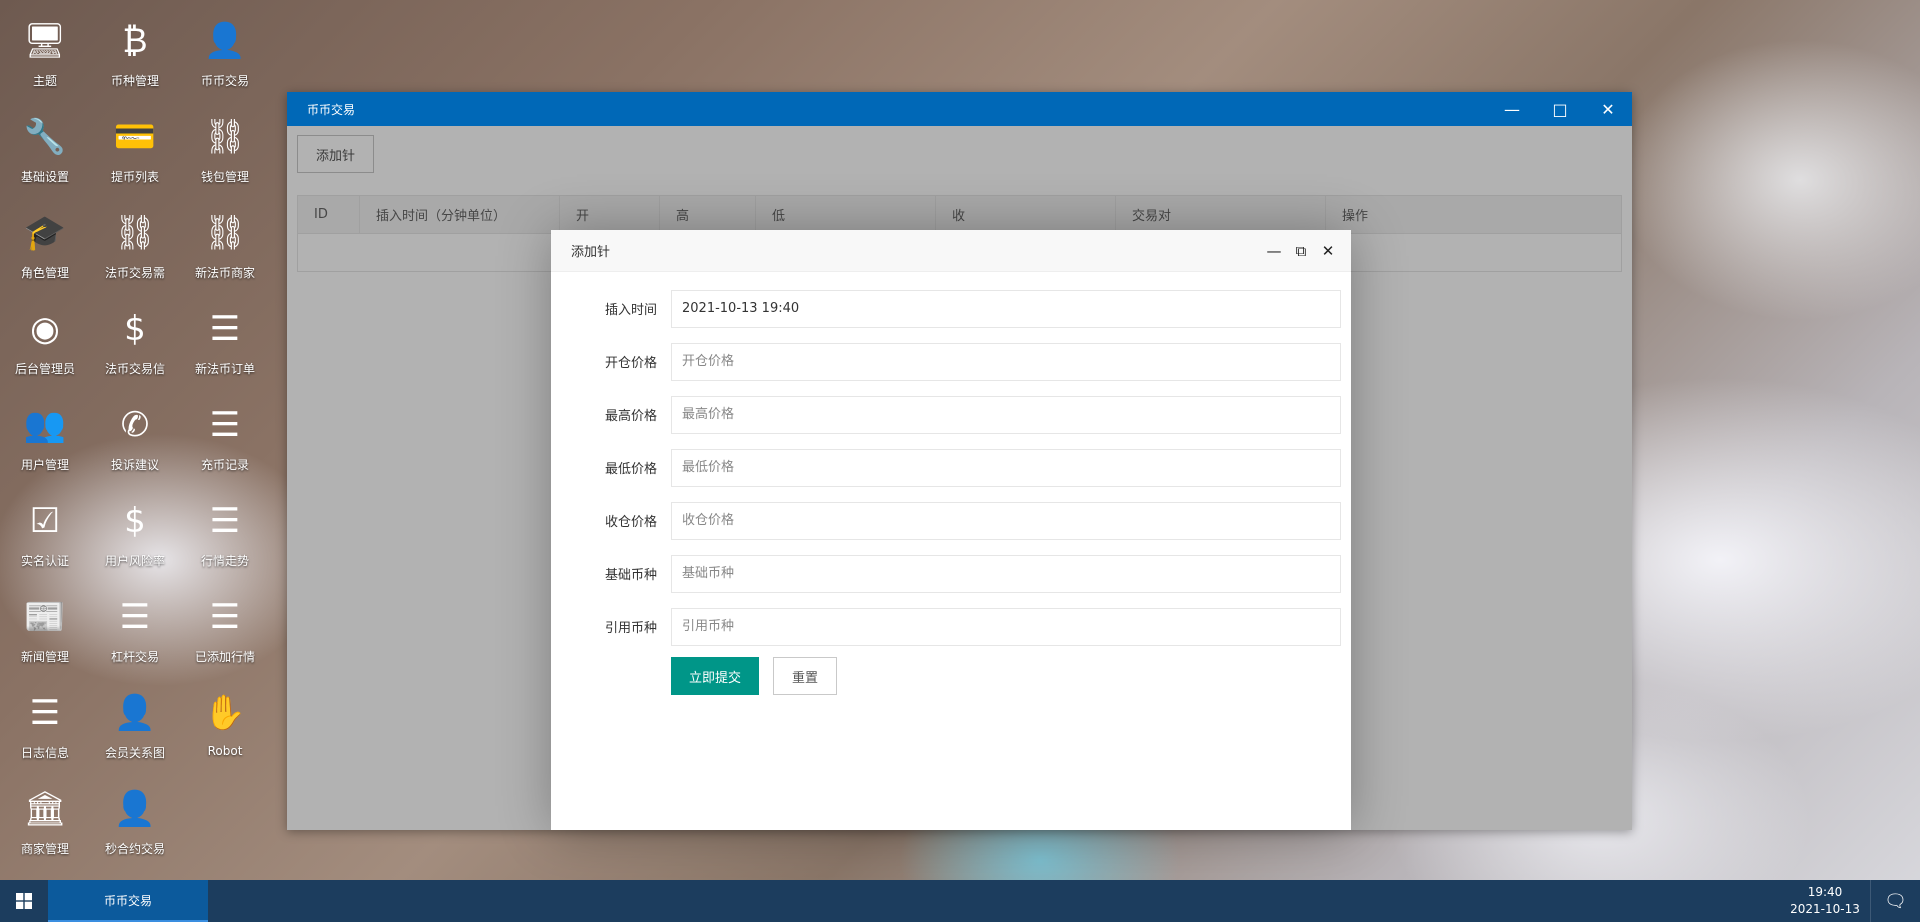  I want to click on desktop-icon-users: 👥 用户管理, so click(45, 450).